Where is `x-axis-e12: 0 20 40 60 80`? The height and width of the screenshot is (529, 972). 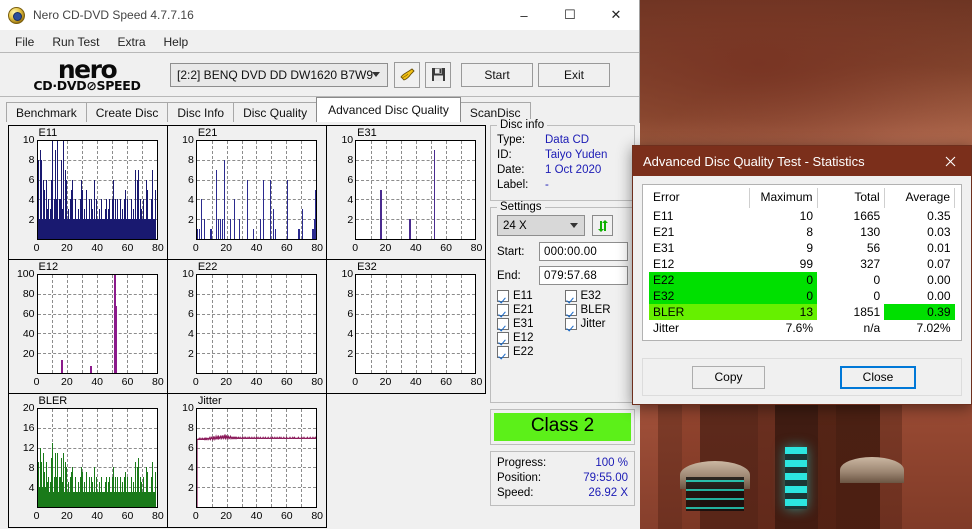 x-axis-e12: 0 20 40 60 80 is located at coordinates (99, 382).